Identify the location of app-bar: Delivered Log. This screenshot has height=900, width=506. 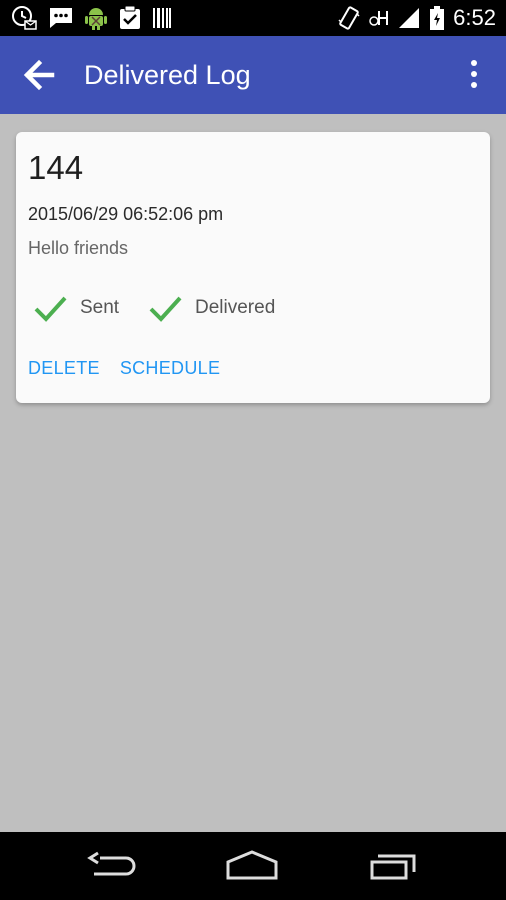
(253, 75).